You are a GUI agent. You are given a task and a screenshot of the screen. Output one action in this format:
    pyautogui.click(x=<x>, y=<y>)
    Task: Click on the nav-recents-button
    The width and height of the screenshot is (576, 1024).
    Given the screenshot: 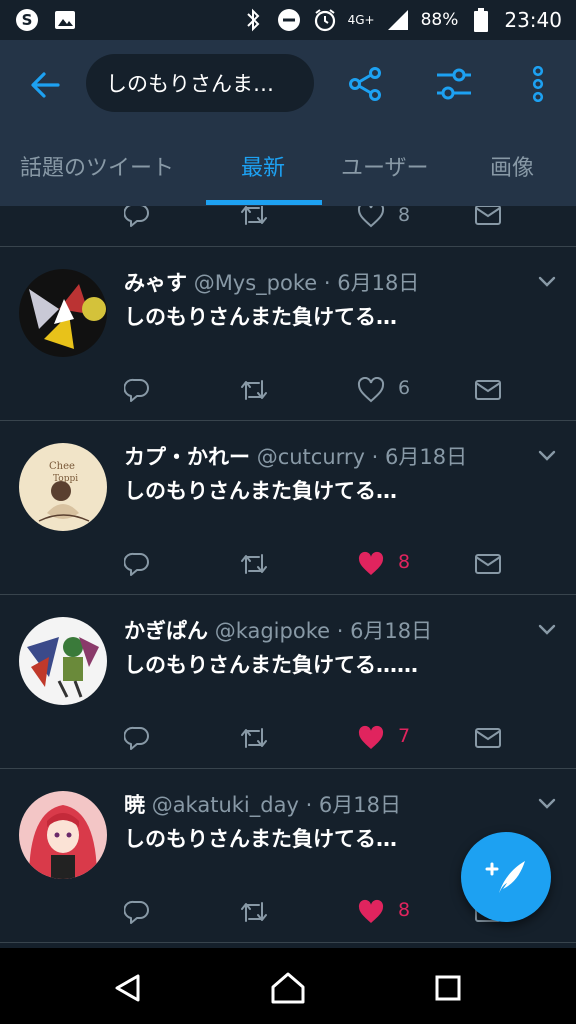 What is the action you would take?
    pyautogui.click(x=448, y=988)
    